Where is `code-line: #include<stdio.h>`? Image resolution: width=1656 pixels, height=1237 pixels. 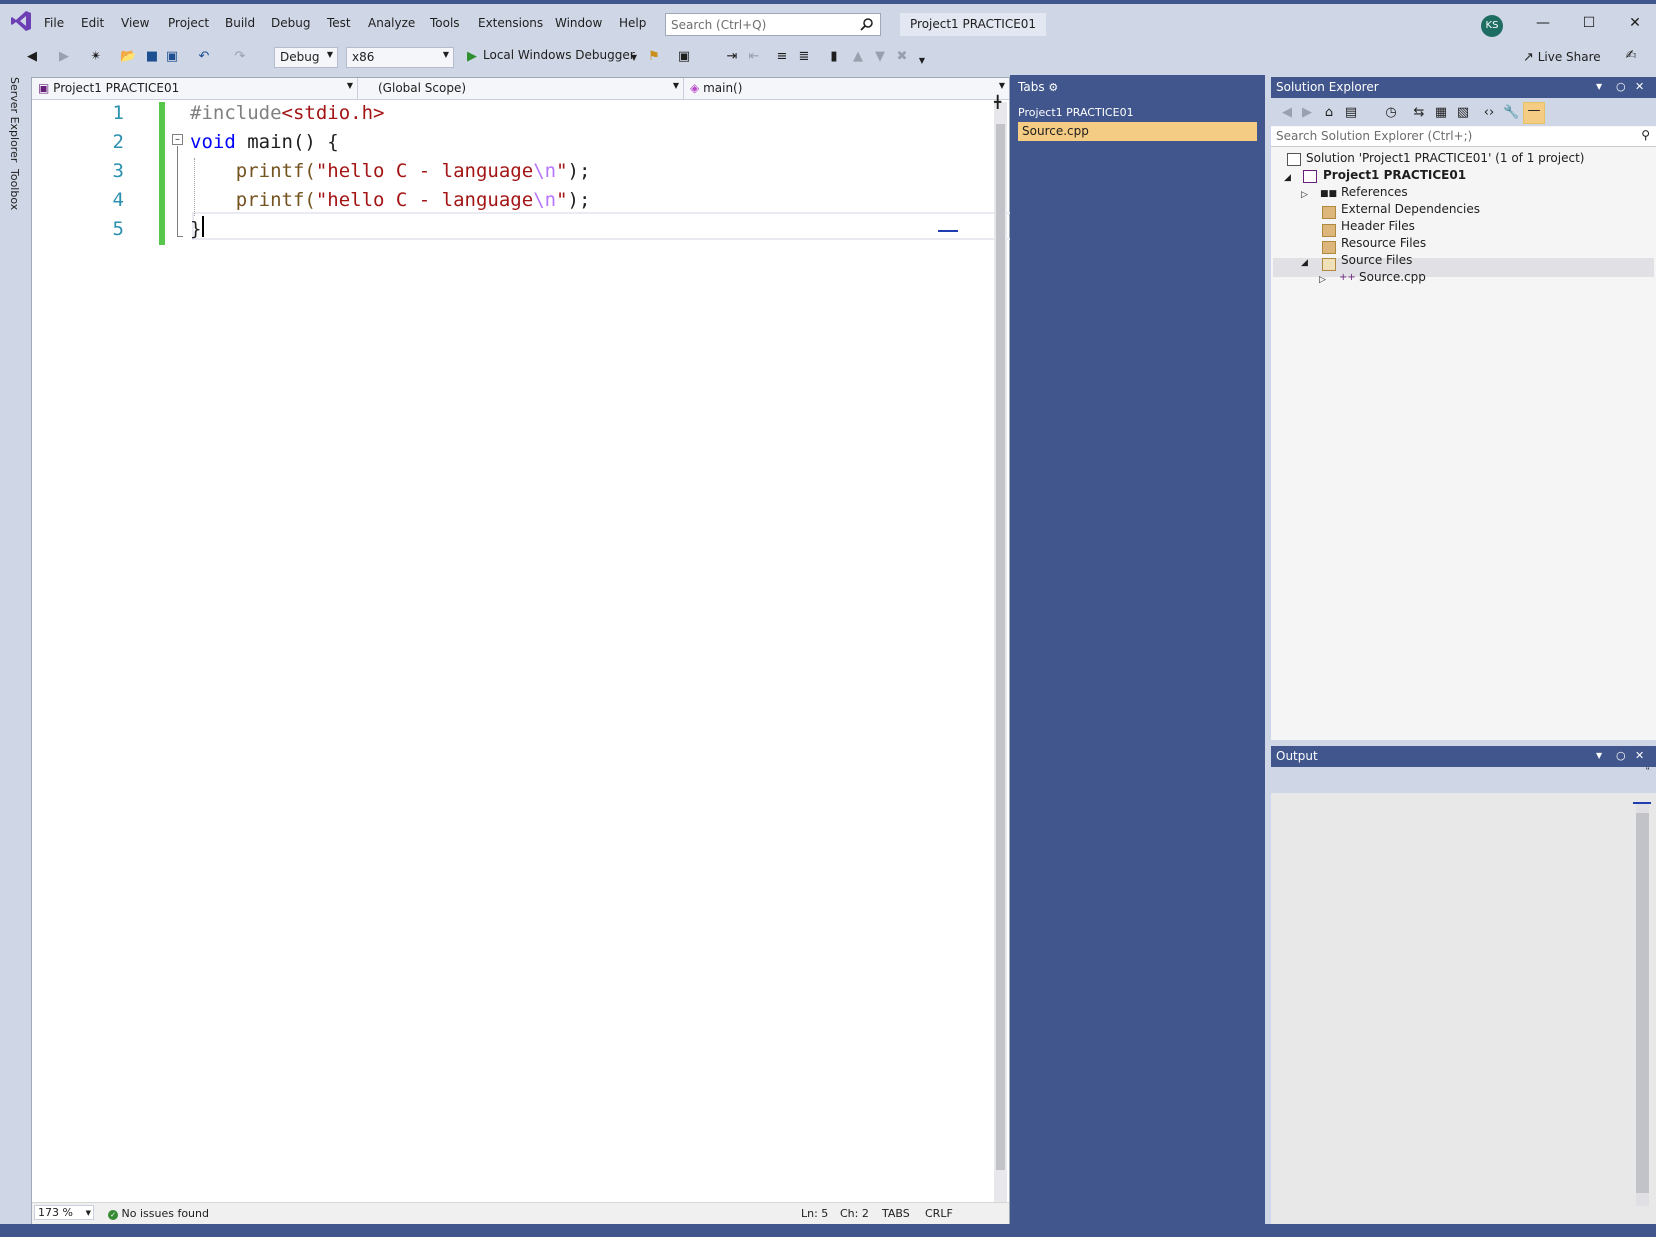 code-line: #include<stdio.h> is located at coordinates (287, 113).